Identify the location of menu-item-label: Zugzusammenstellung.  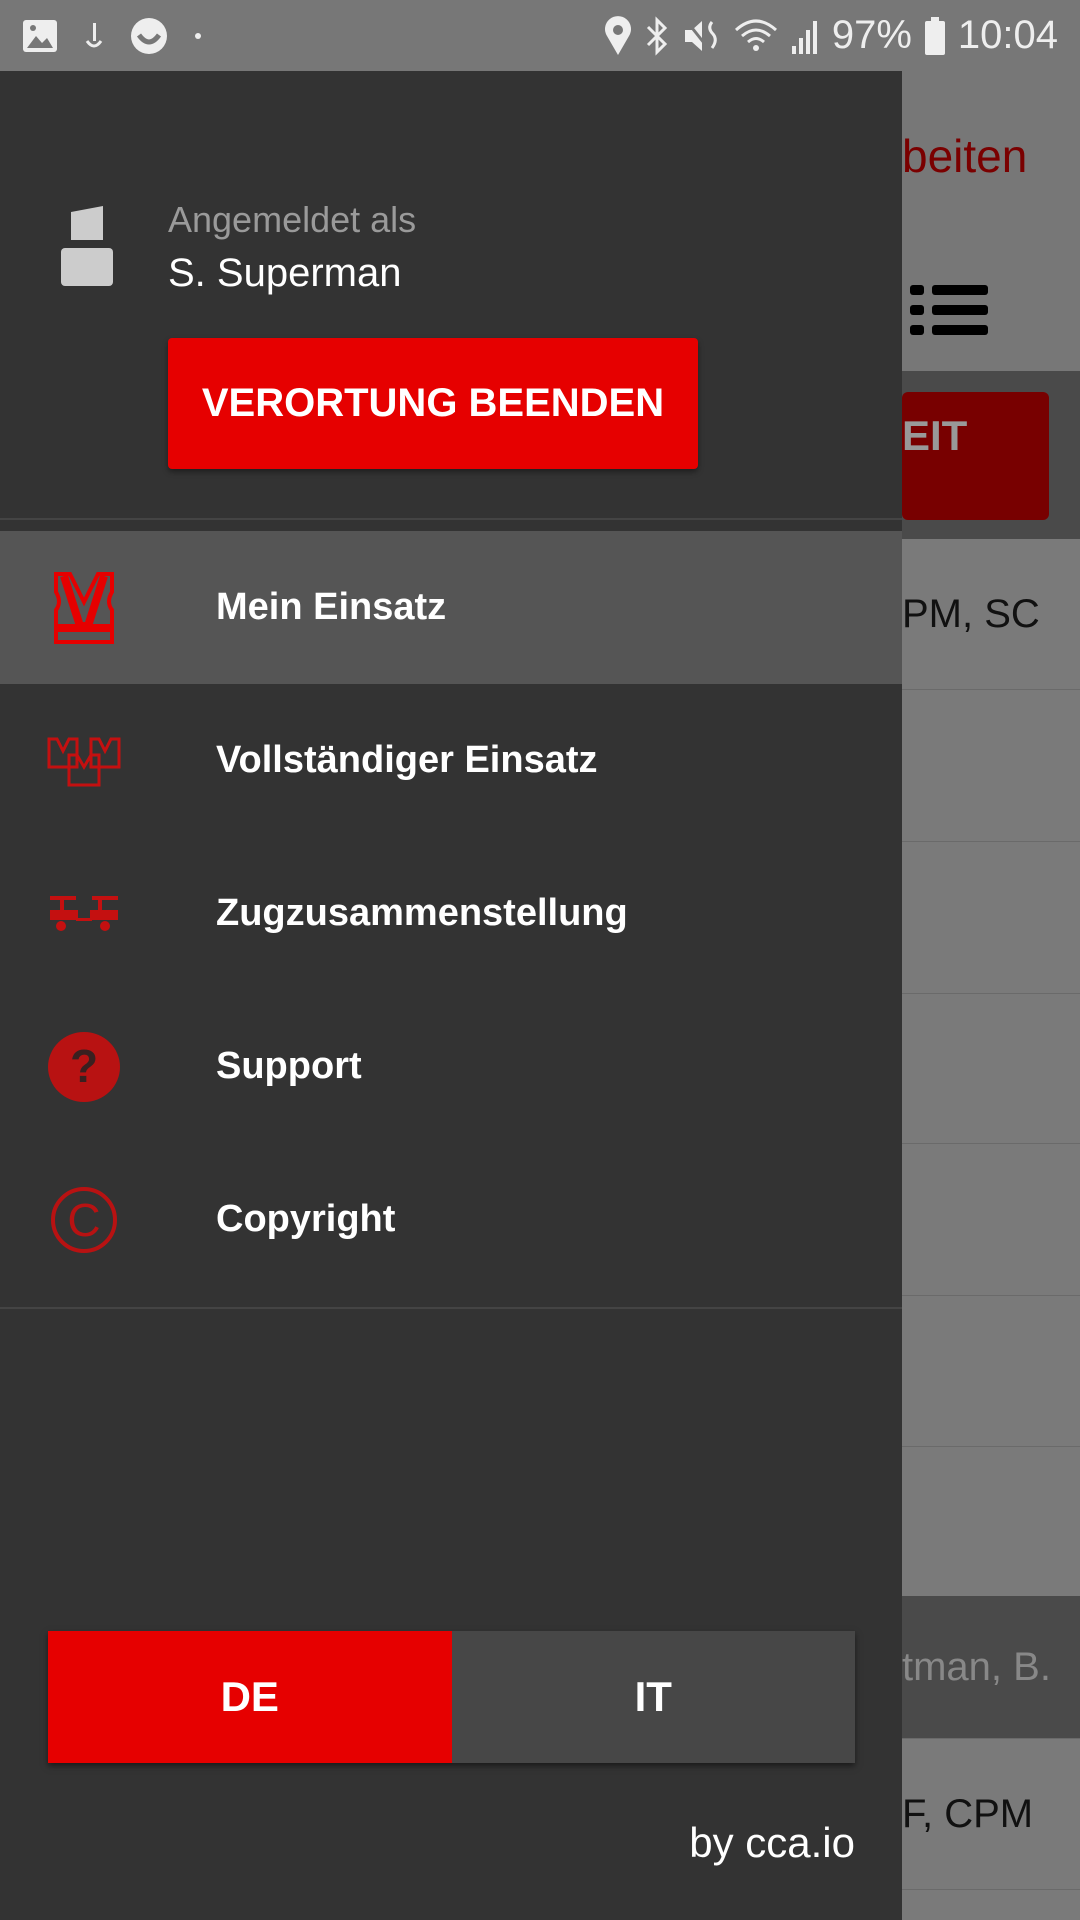
(422, 913).